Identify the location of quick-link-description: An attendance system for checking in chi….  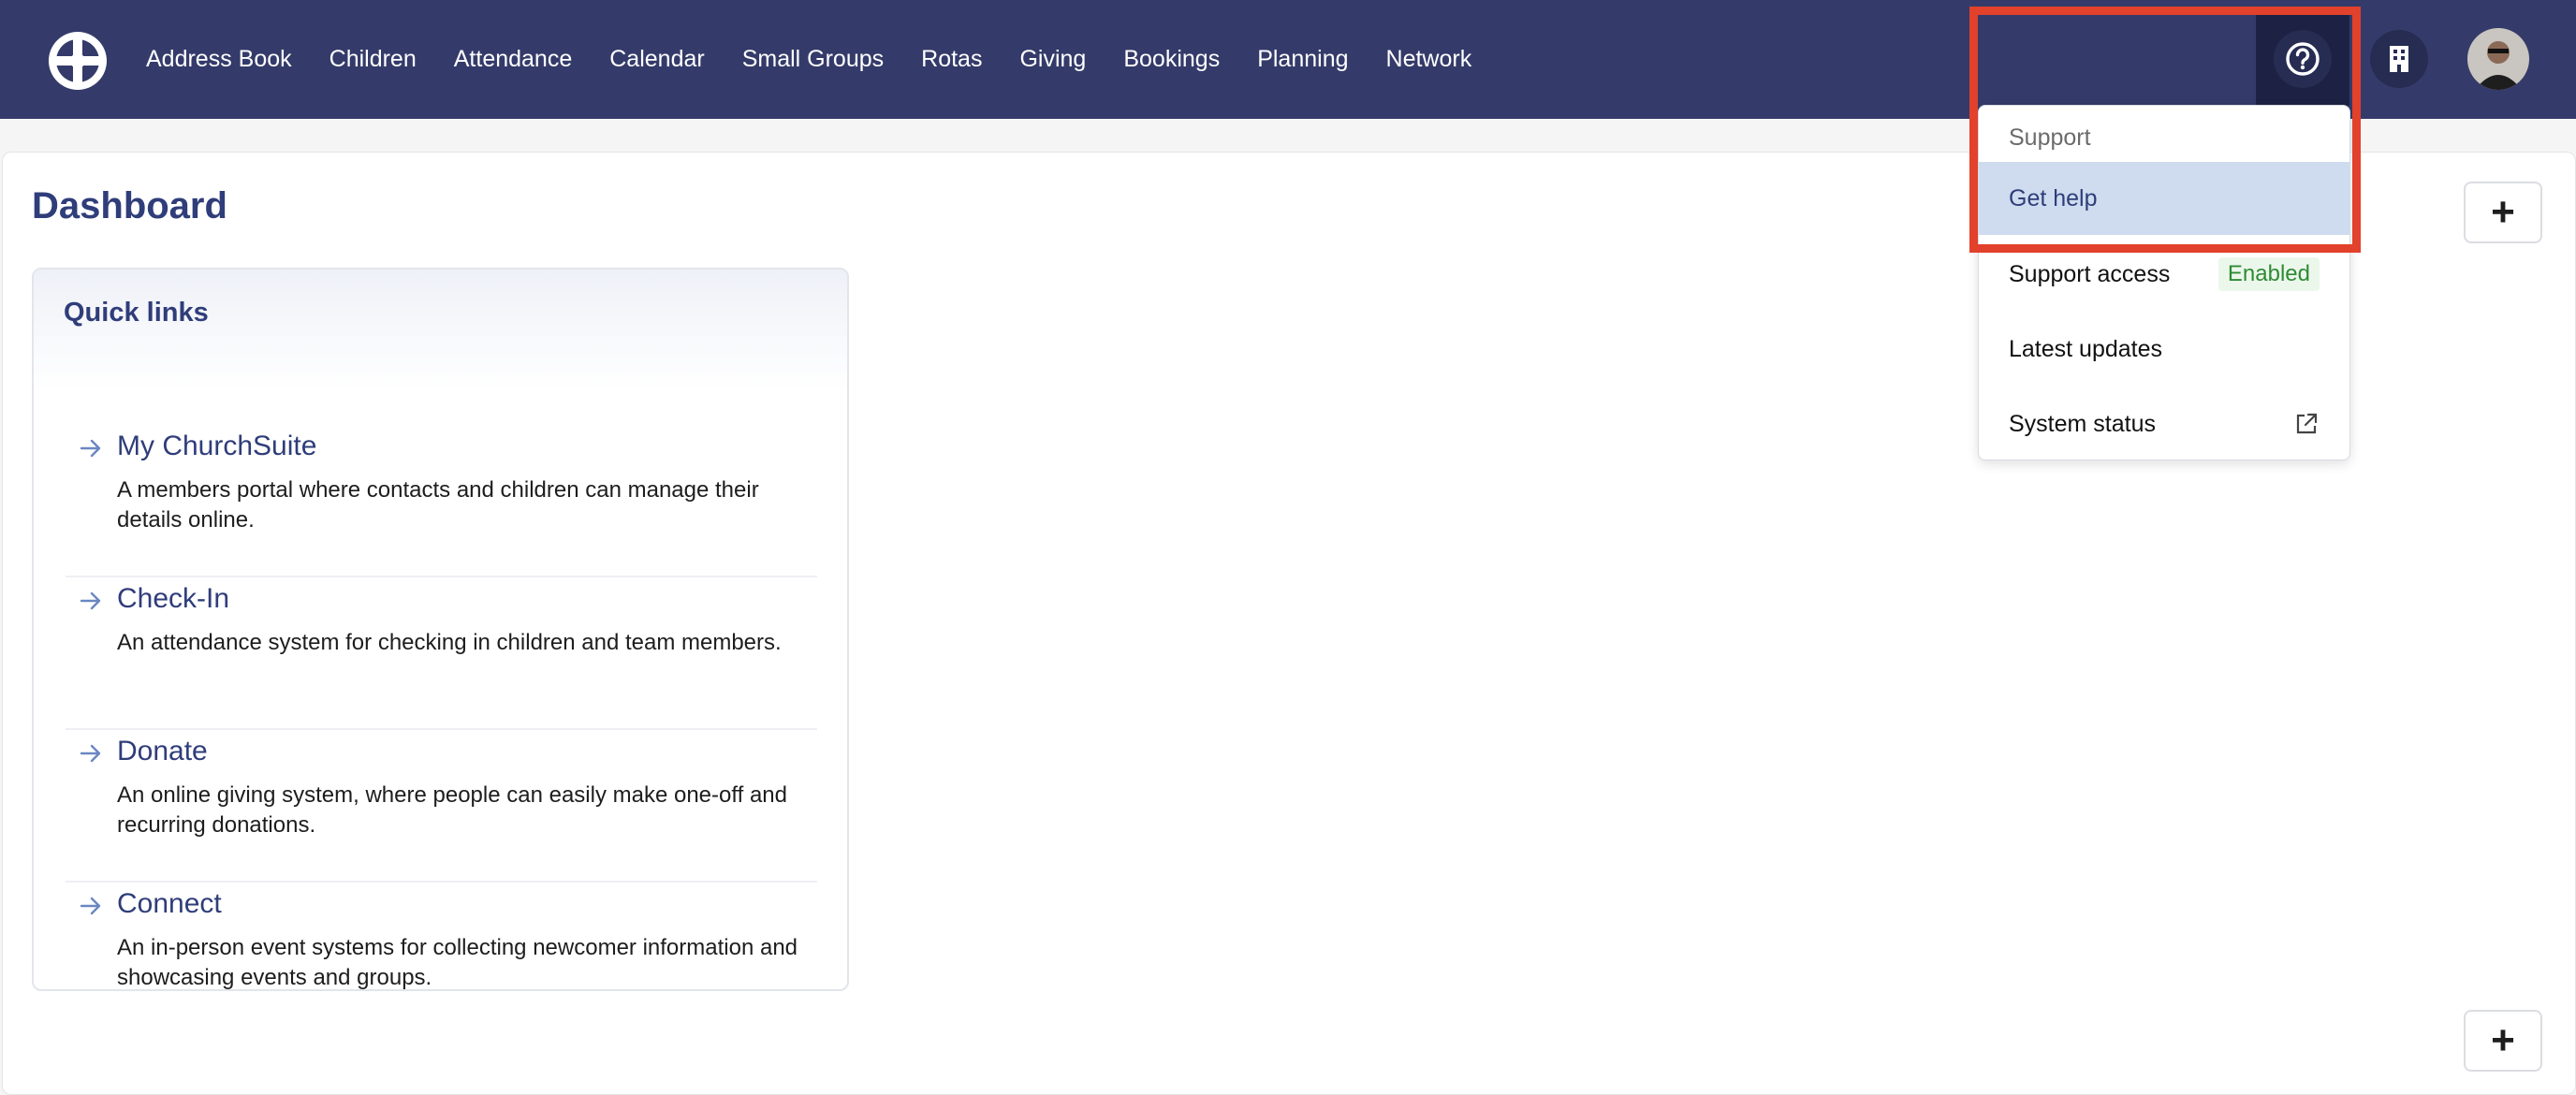
(449, 642).